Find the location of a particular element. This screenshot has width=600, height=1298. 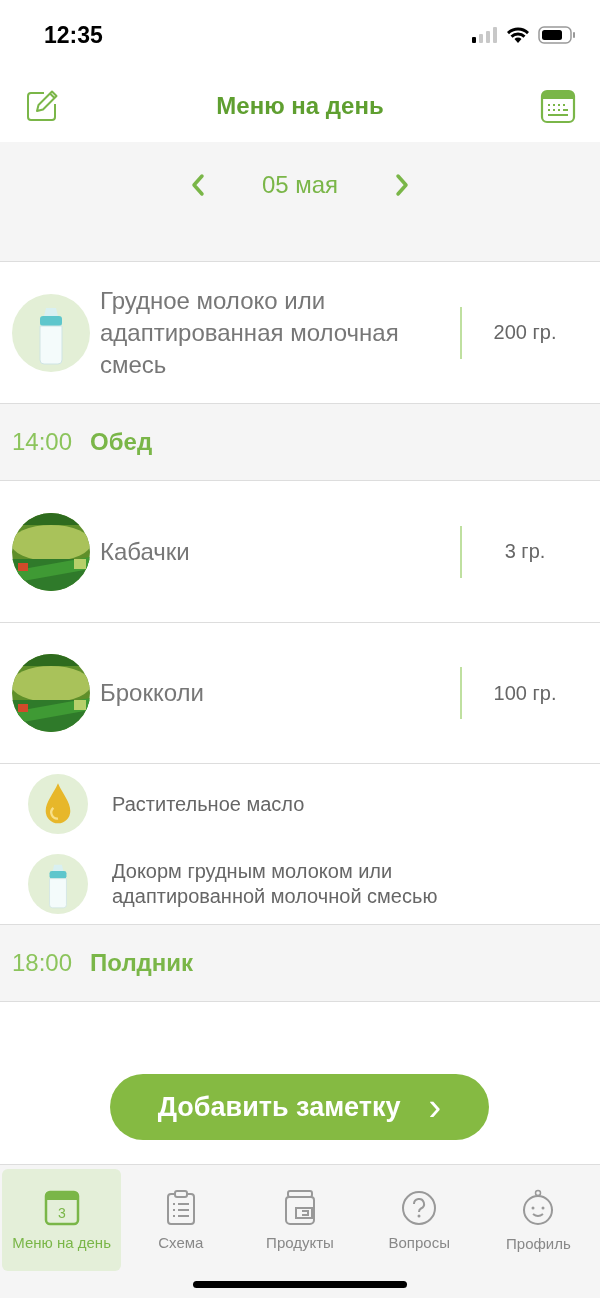

tab: 3 Меню на день is located at coordinates (62, 1220).